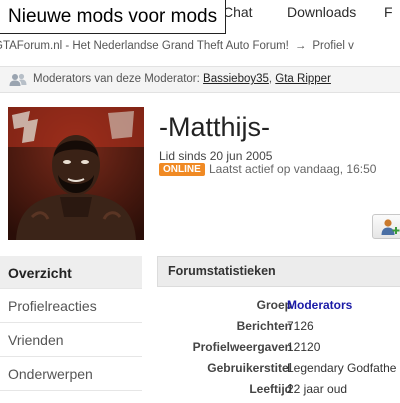 The width and height of the screenshot is (400, 403). What do you see at coordinates (116, 79) in the screenshot?
I see `moderators-label: Moderators van deze Moderator:` at bounding box center [116, 79].